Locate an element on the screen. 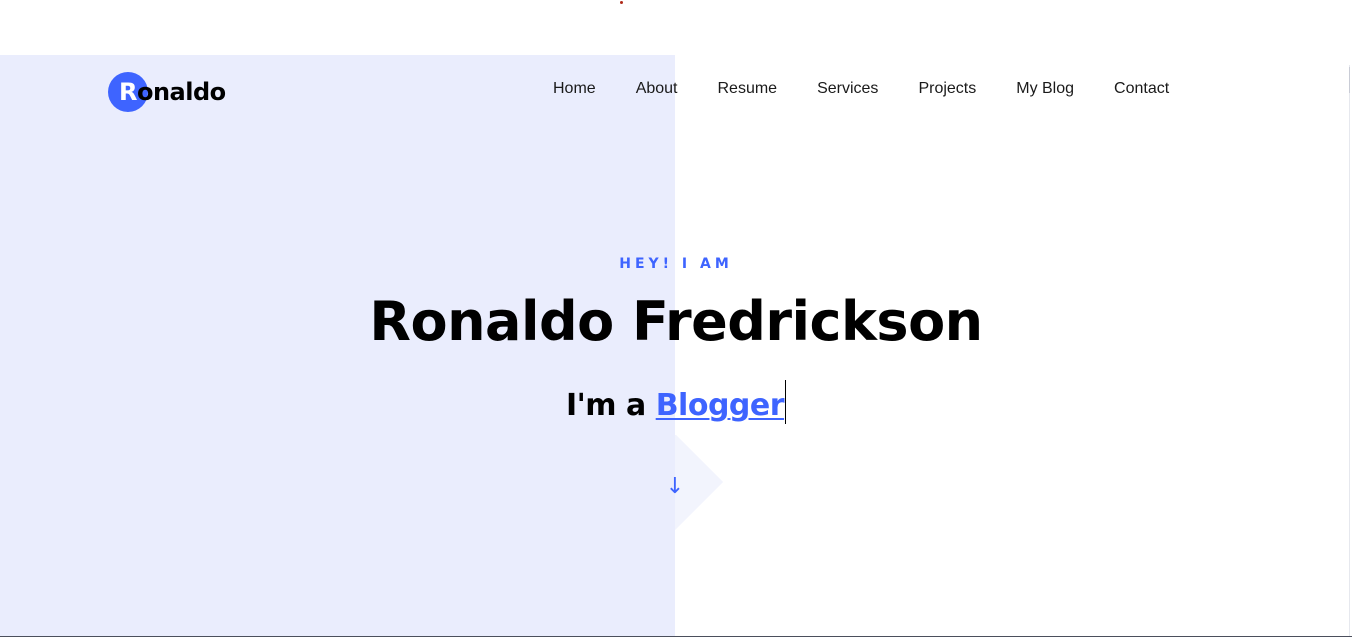 The width and height of the screenshot is (1352, 639). bottom-border is located at coordinates (676, 636).